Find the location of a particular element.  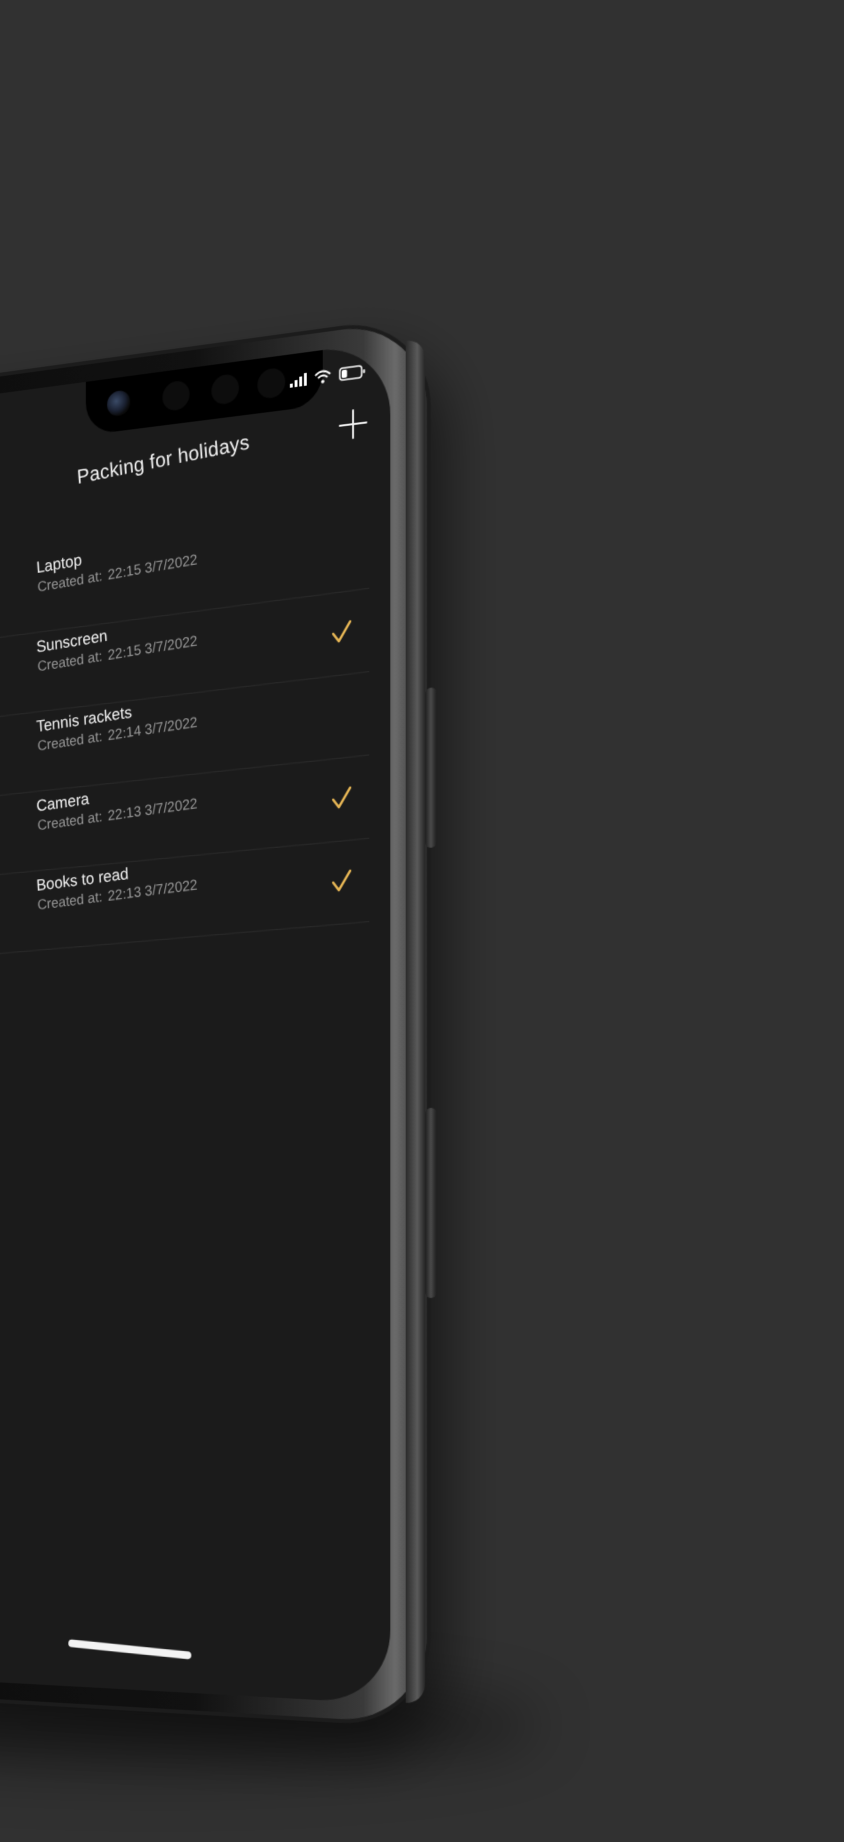

home-indicator is located at coordinates (130, 1649).